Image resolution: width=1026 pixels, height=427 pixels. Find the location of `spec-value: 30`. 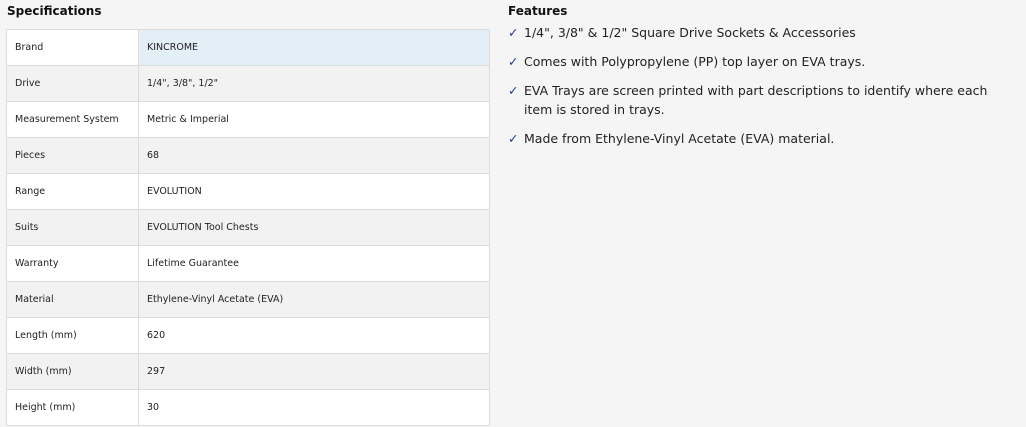

spec-value: 30 is located at coordinates (314, 407).